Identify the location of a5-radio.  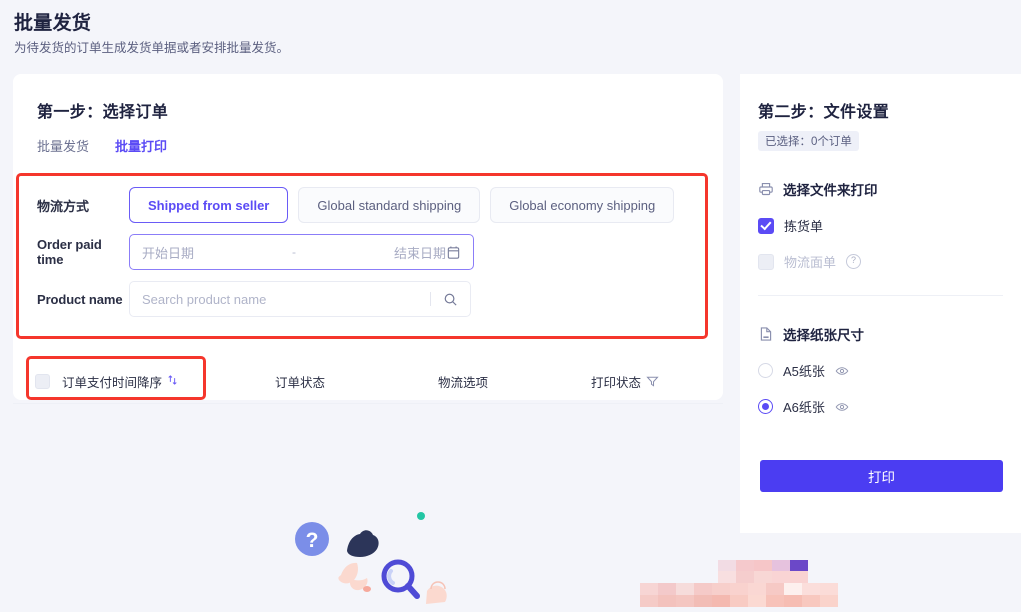
(765, 370).